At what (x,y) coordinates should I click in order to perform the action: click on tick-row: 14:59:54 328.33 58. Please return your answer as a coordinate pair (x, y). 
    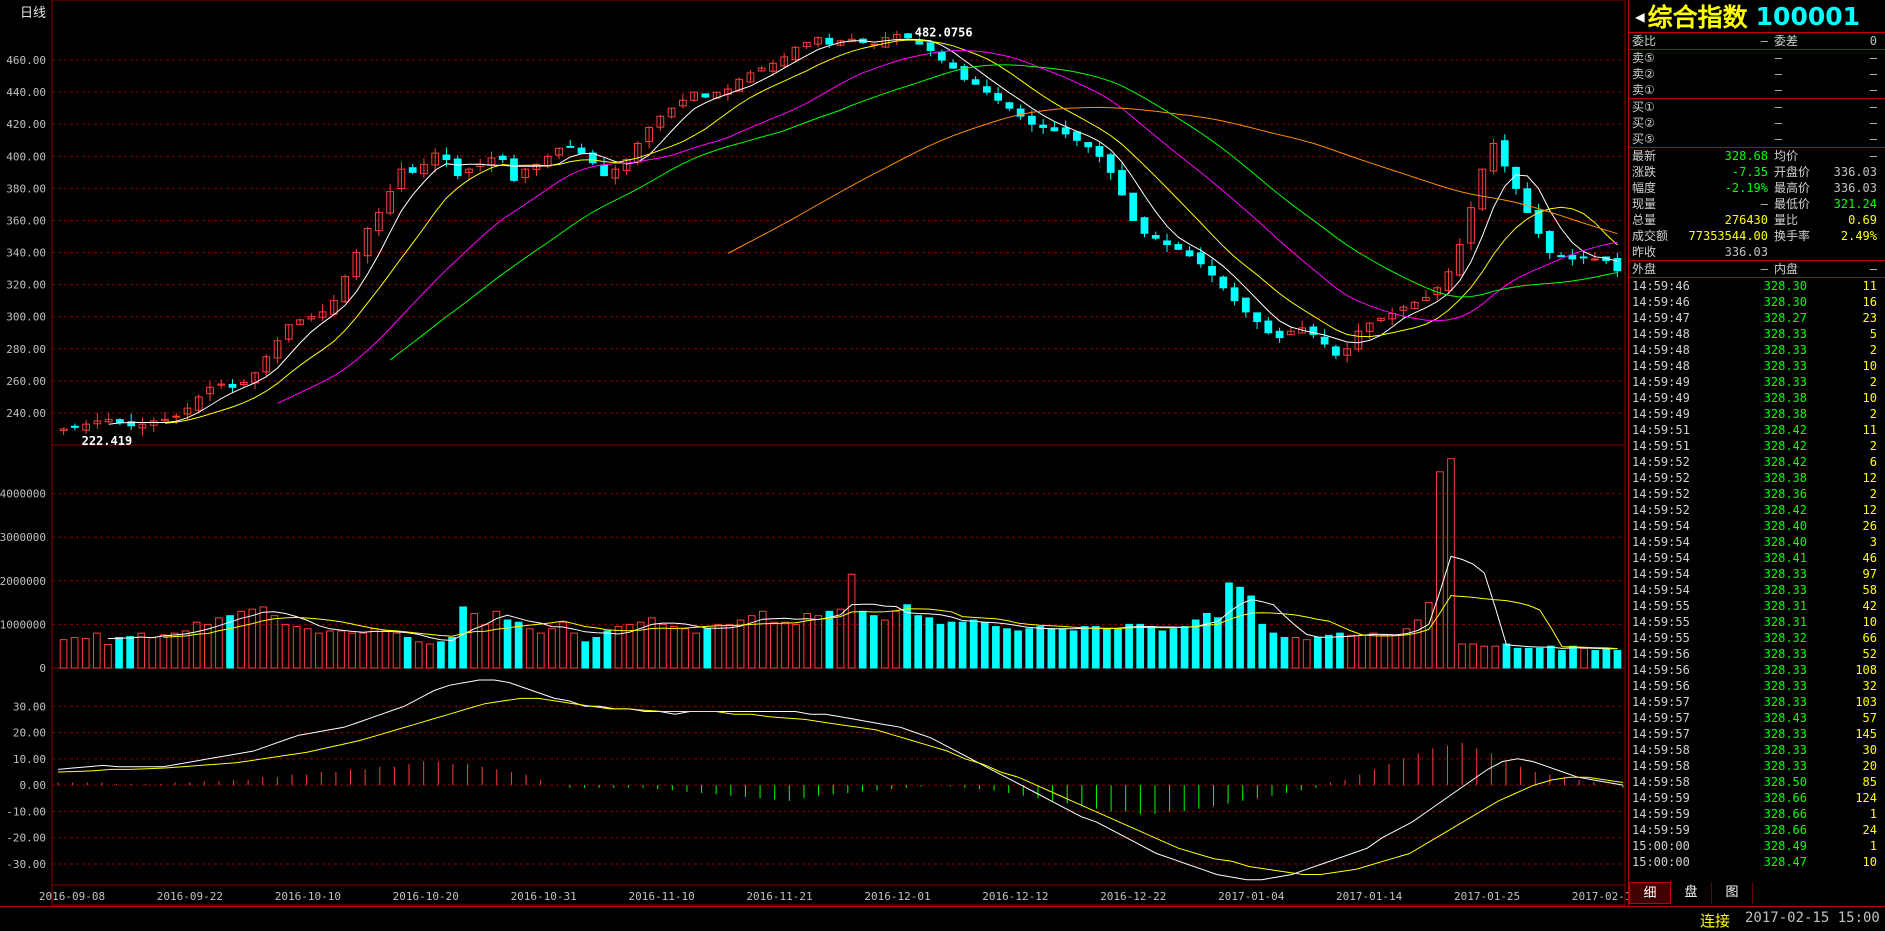
    Looking at the image, I should click on (1757, 590).